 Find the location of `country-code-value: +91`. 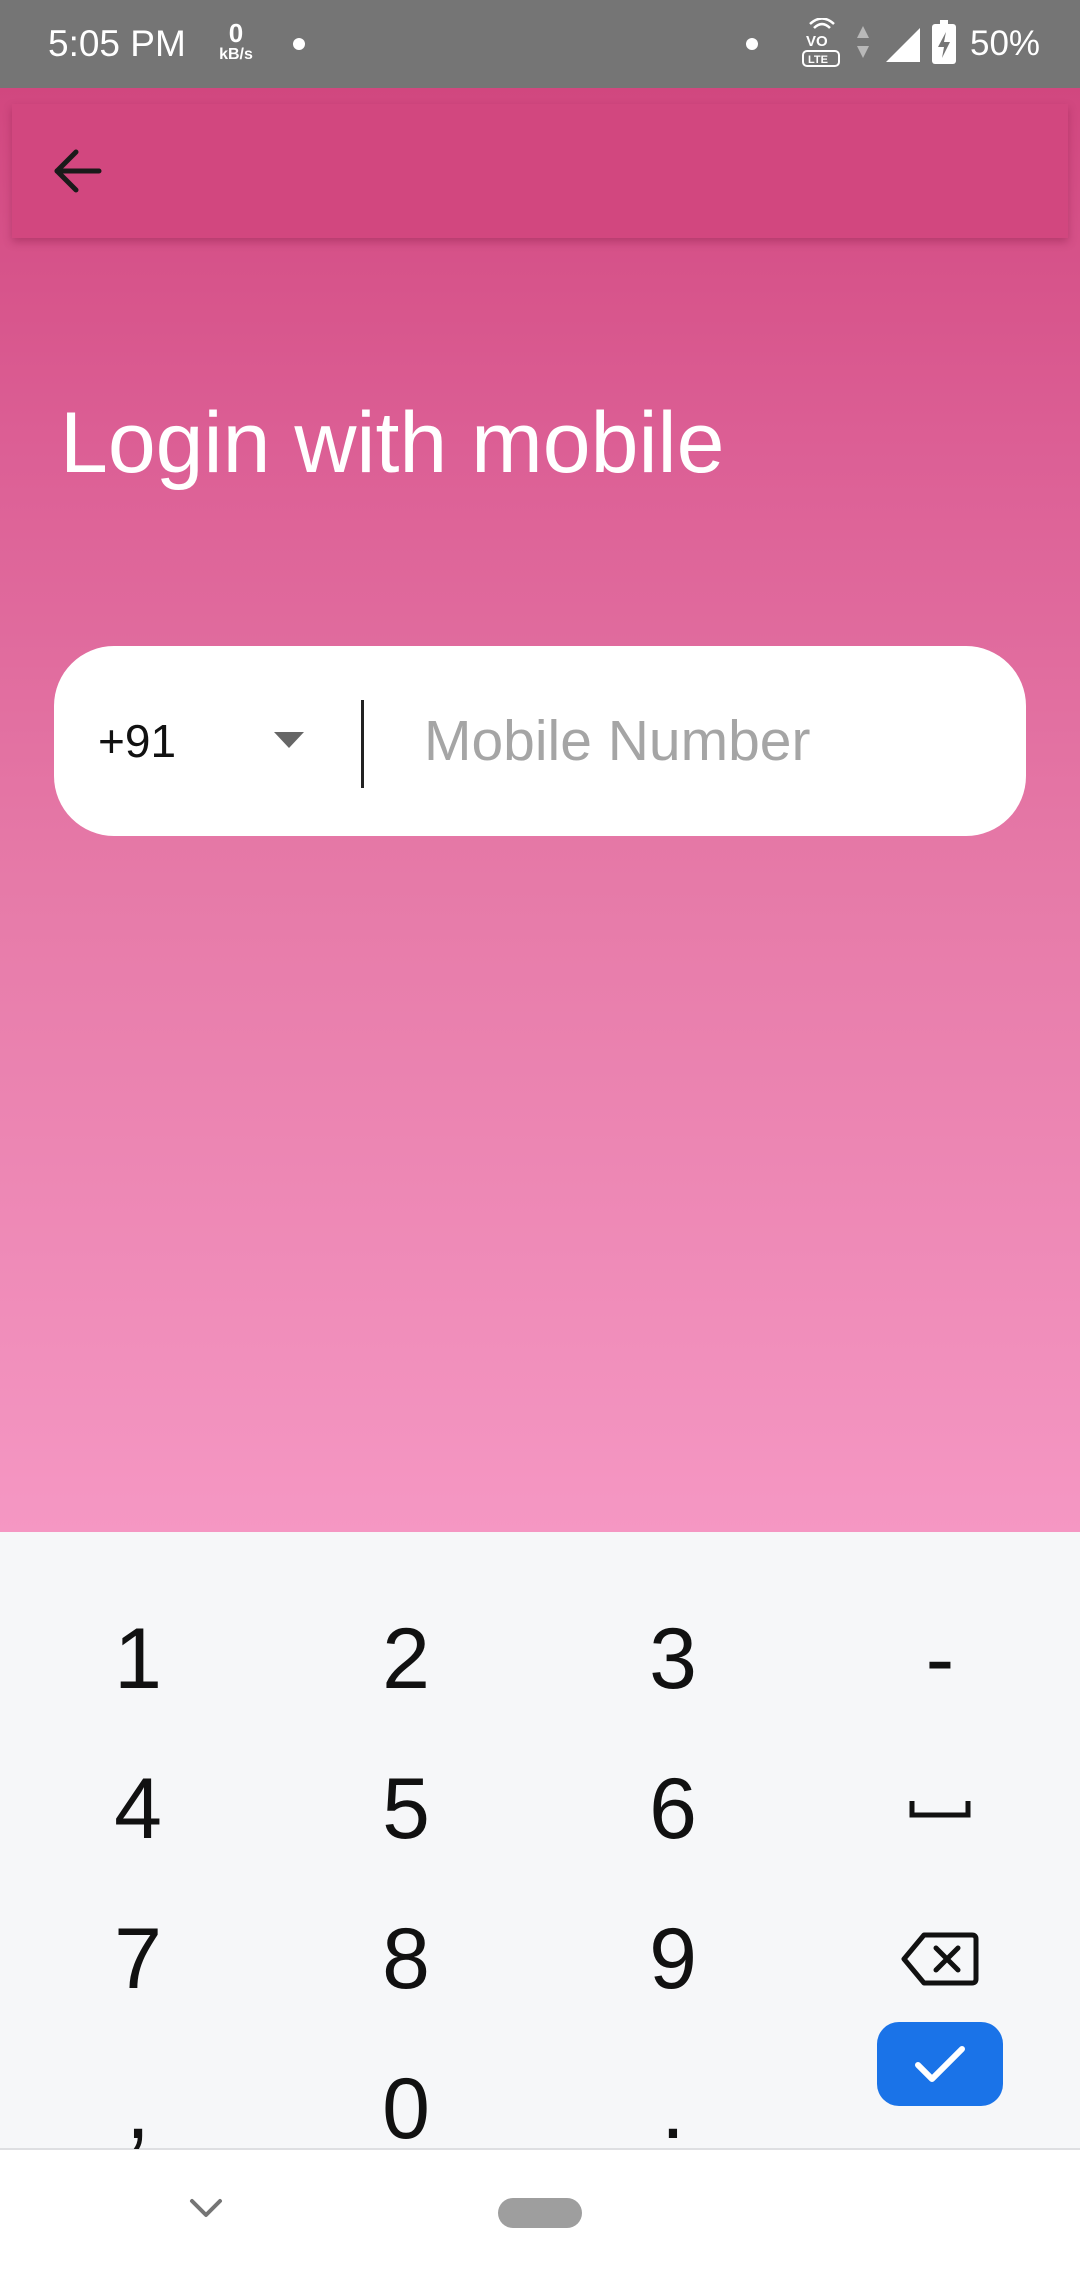

country-code-value: +91 is located at coordinates (137, 741).